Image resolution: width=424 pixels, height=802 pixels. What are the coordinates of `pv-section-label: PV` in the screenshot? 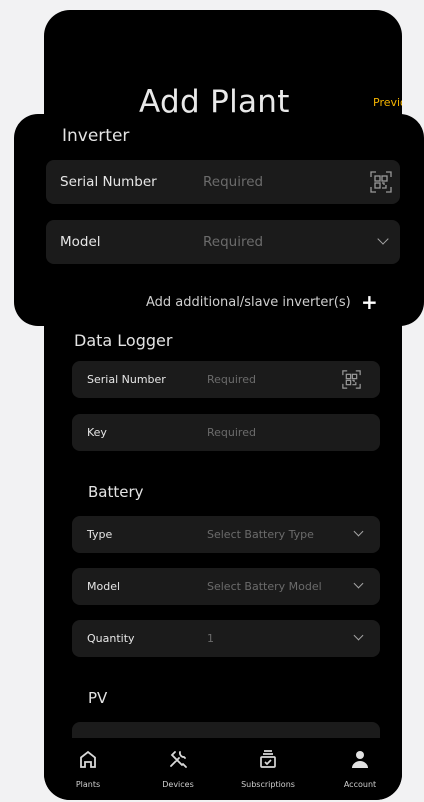 It's located at (98, 698).